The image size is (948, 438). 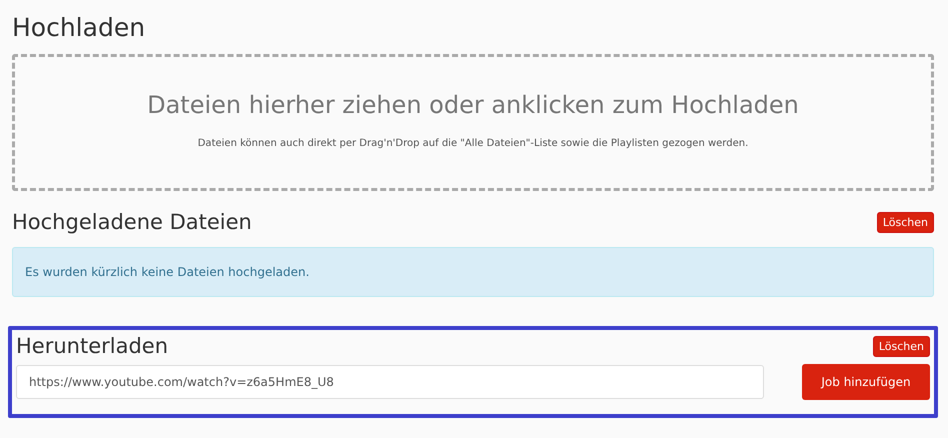 What do you see at coordinates (132, 222) in the screenshot?
I see `section-heading: Hochgeladene Dateien` at bounding box center [132, 222].